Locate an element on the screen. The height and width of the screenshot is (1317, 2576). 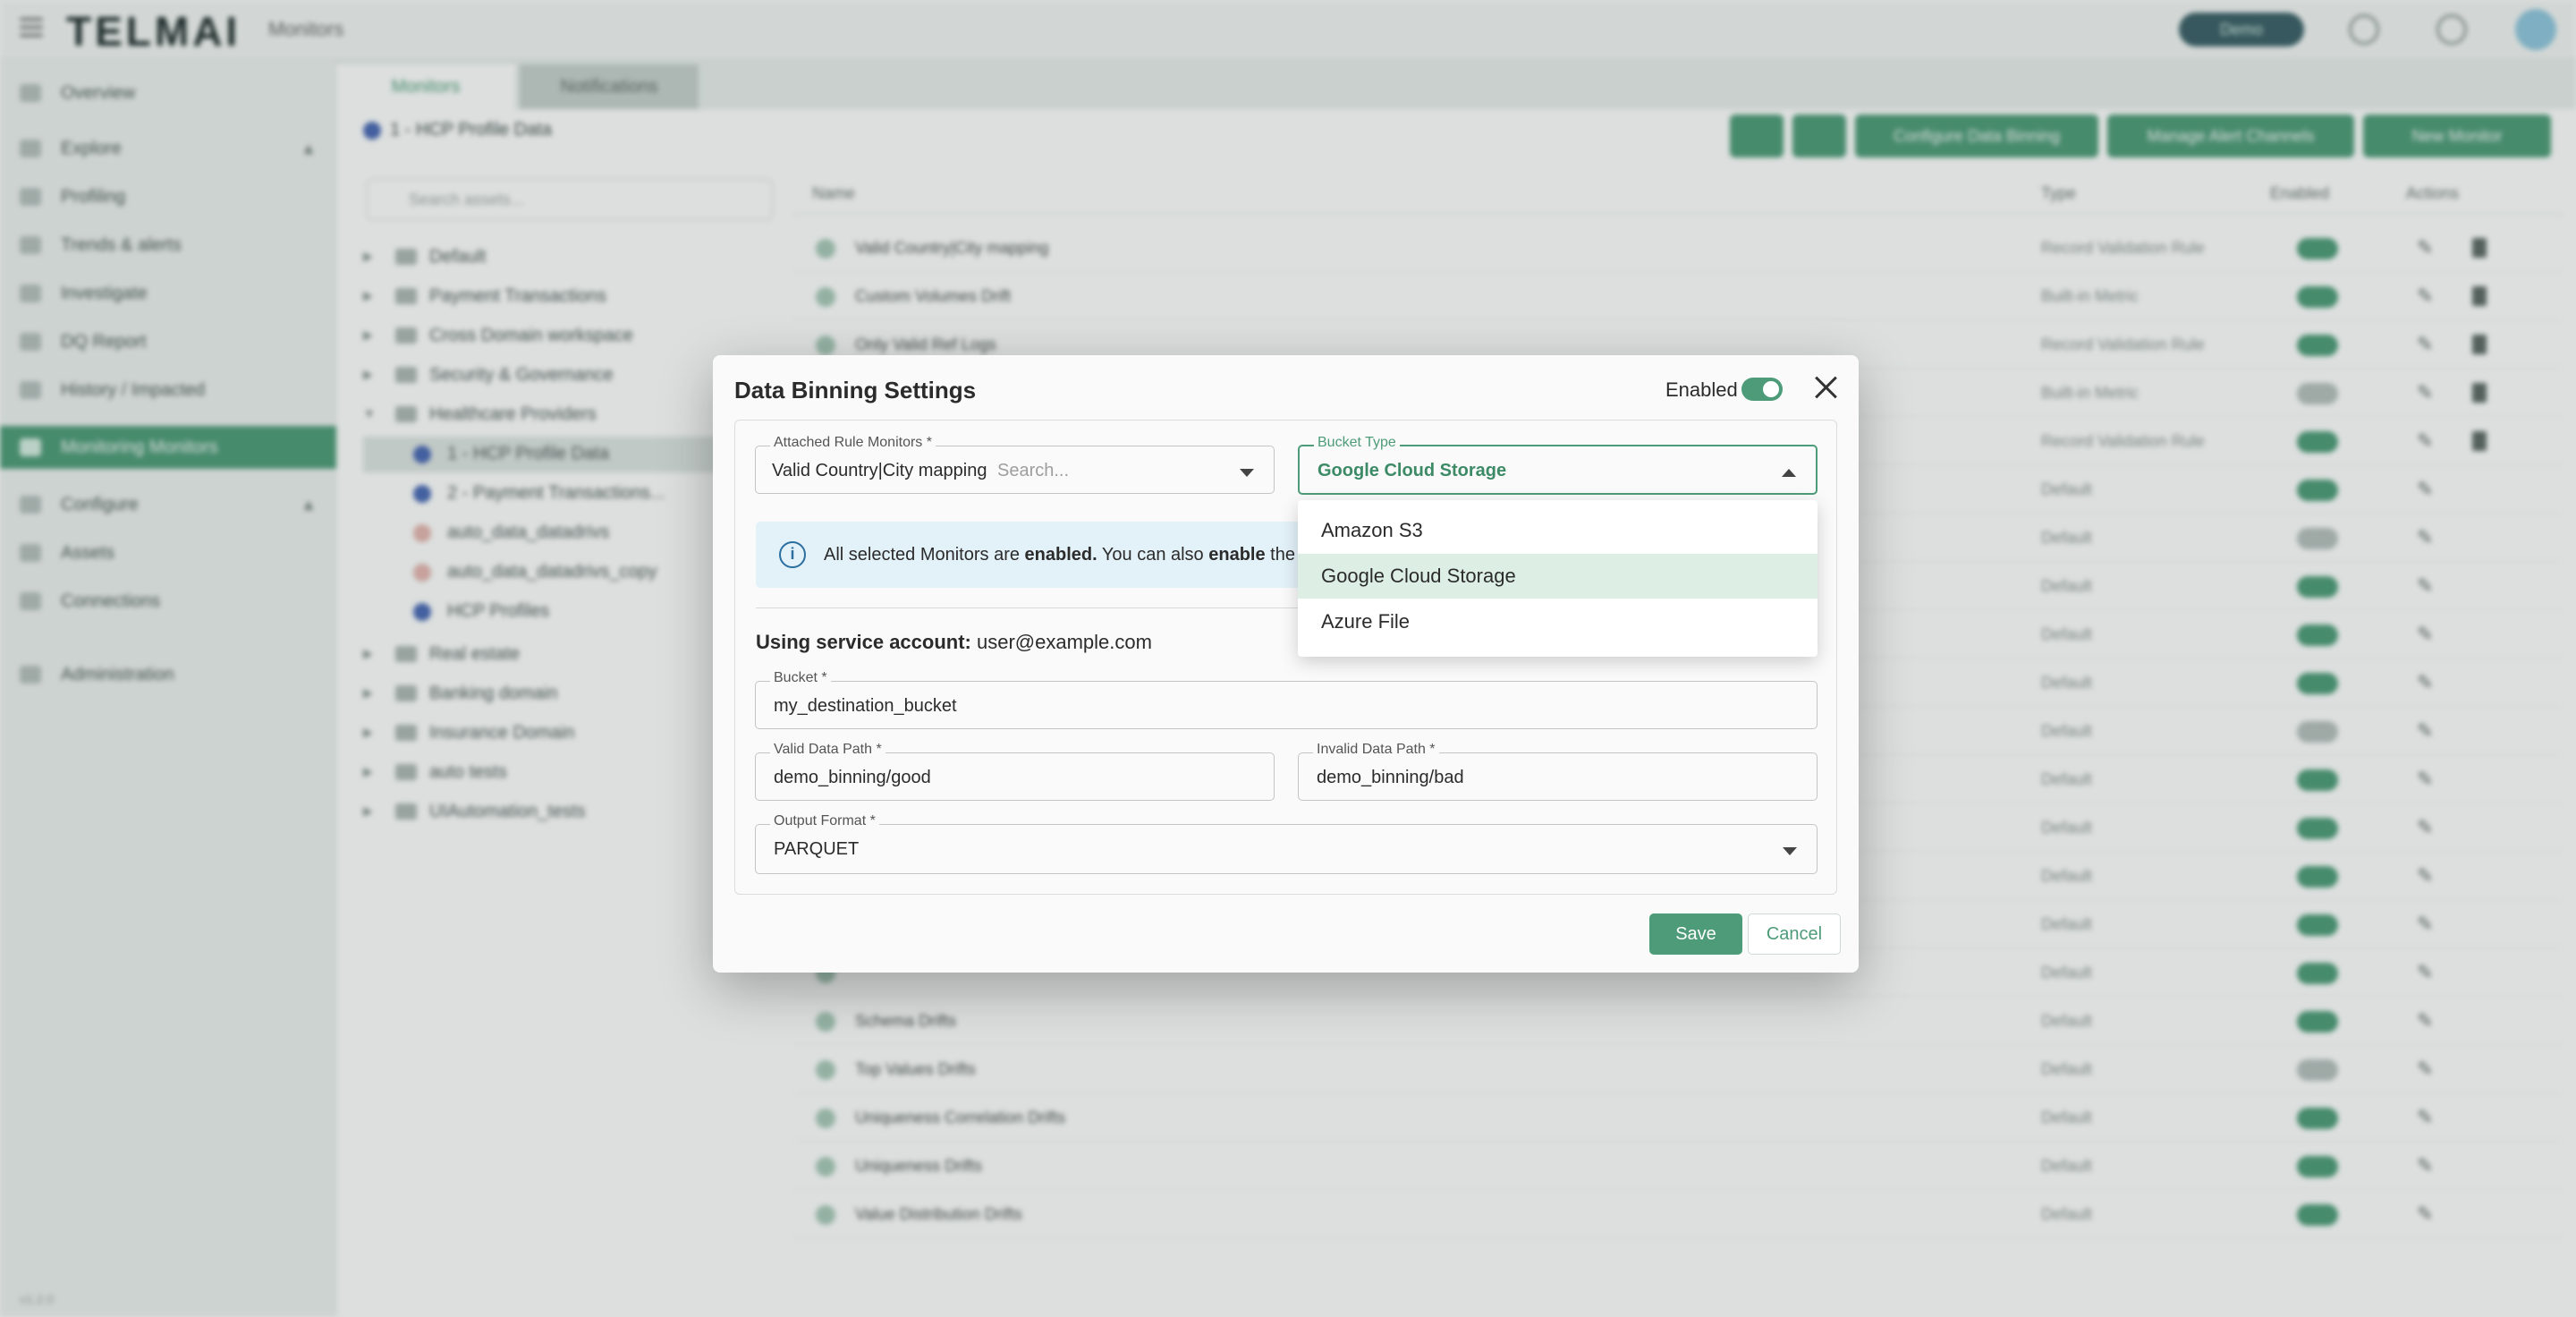
output-format-value: PARQUET is located at coordinates (817, 849).